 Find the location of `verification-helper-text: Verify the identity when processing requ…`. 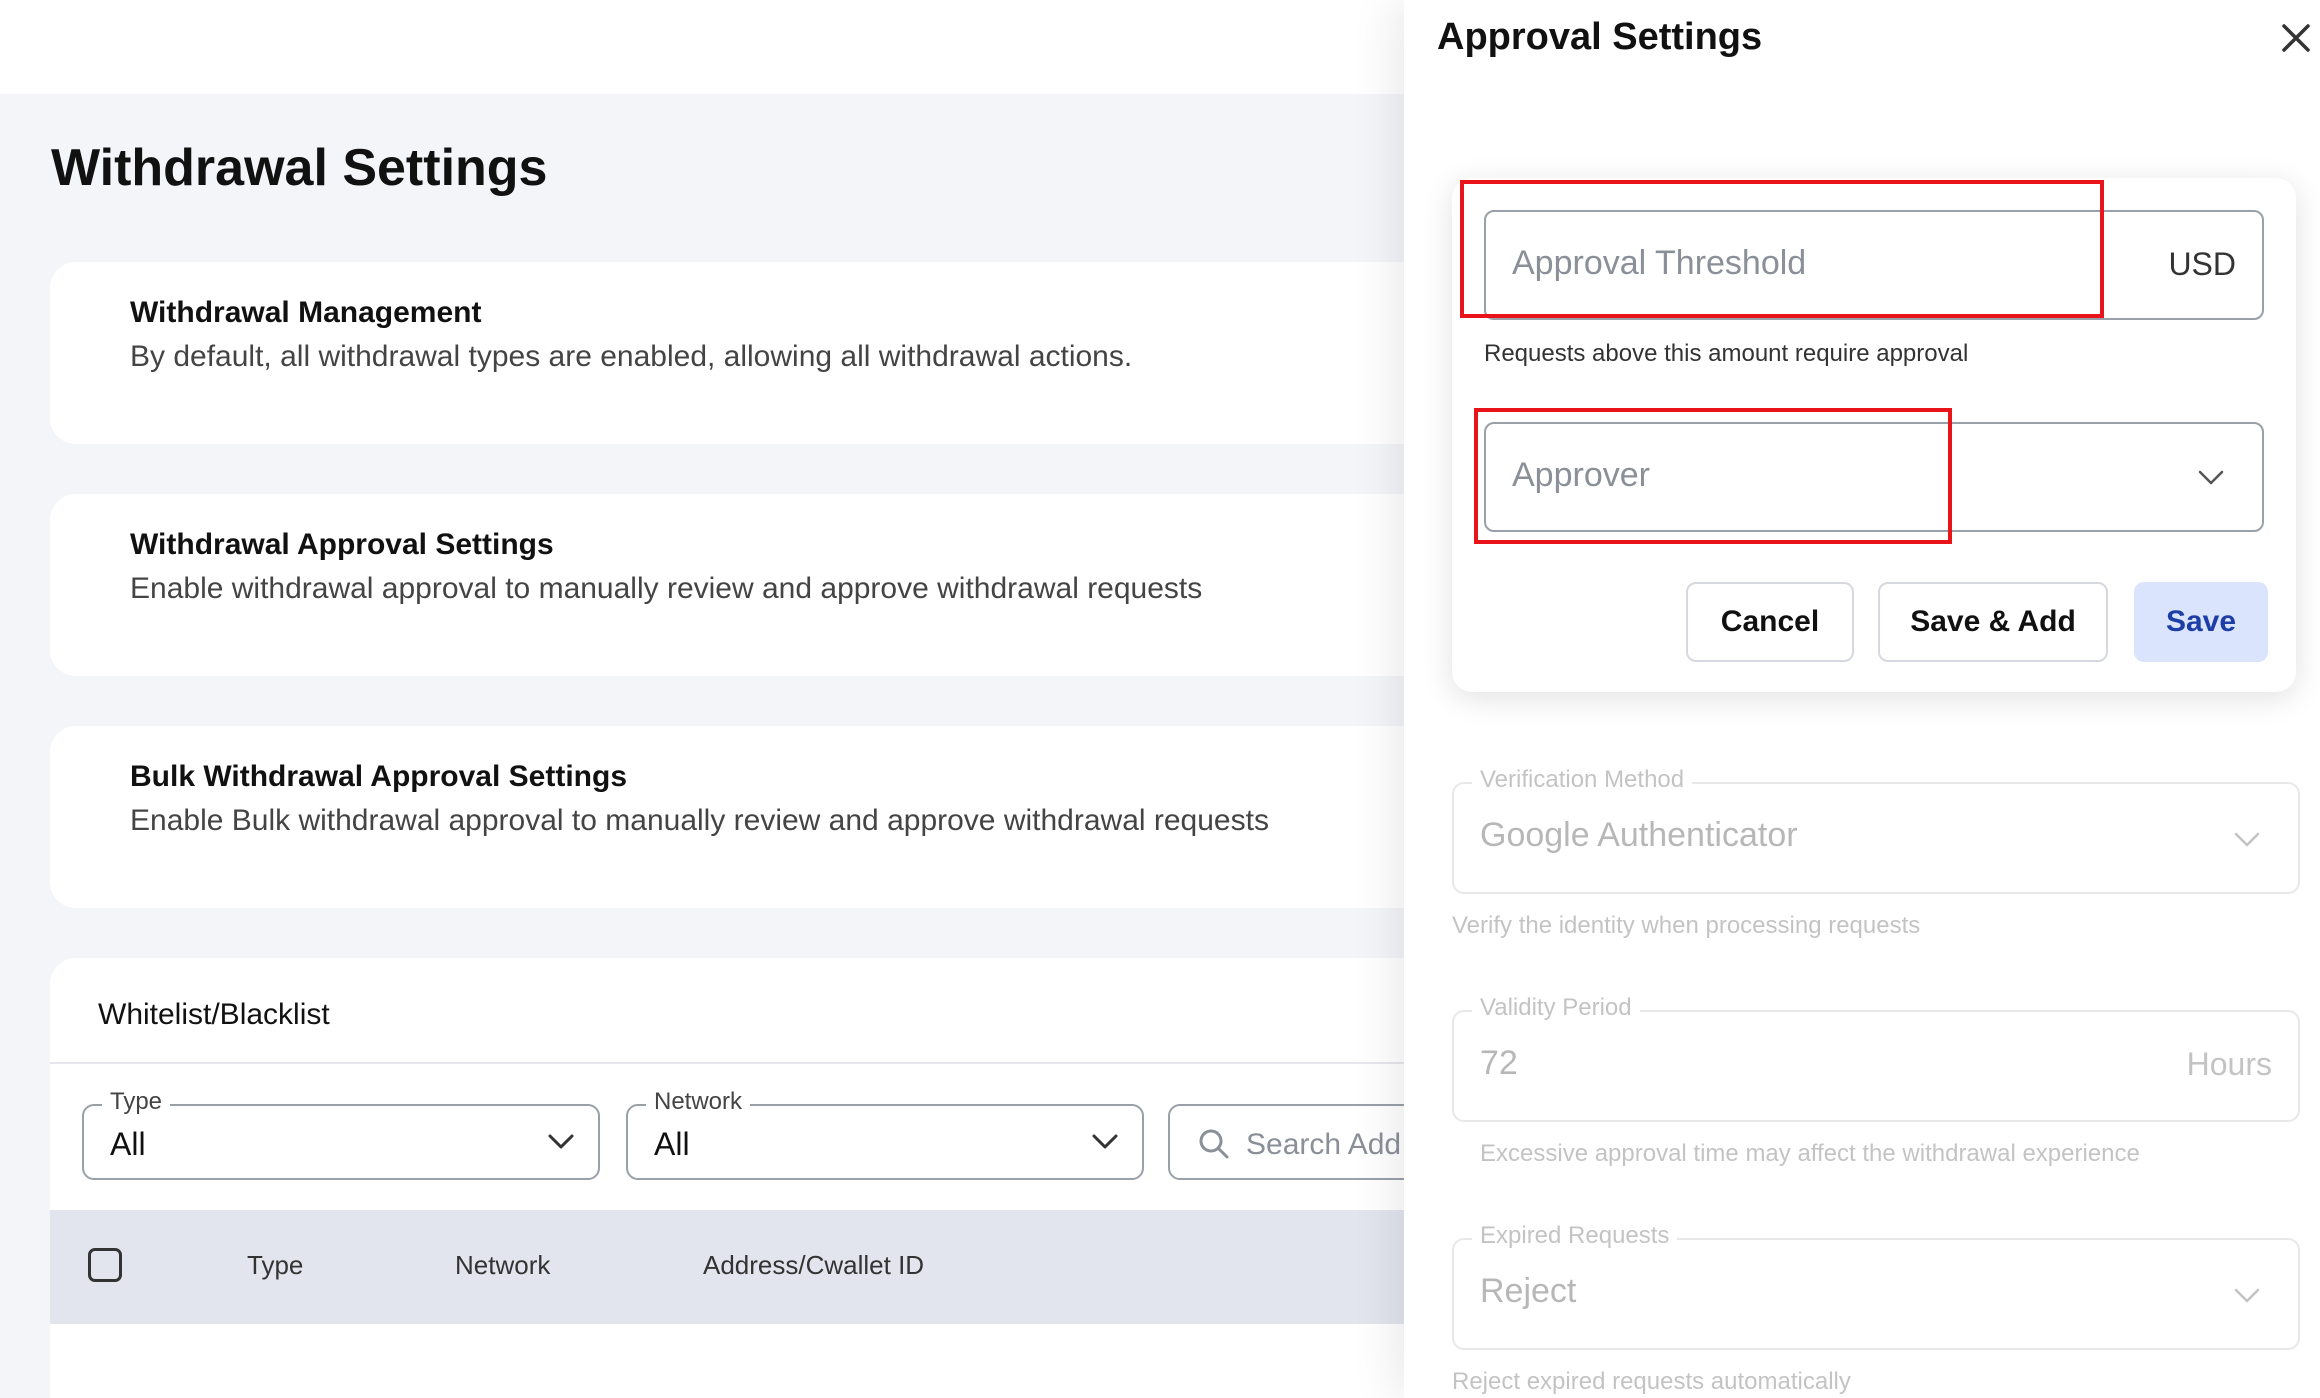

verification-helper-text: Verify the identity when processing requ… is located at coordinates (1686, 925).